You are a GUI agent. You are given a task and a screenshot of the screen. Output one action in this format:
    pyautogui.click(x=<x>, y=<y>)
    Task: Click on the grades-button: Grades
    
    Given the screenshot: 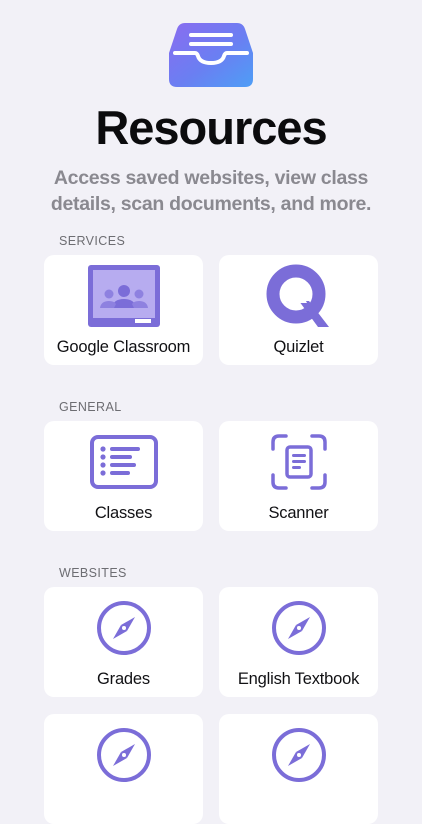 What is the action you would take?
    pyautogui.click(x=123, y=642)
    